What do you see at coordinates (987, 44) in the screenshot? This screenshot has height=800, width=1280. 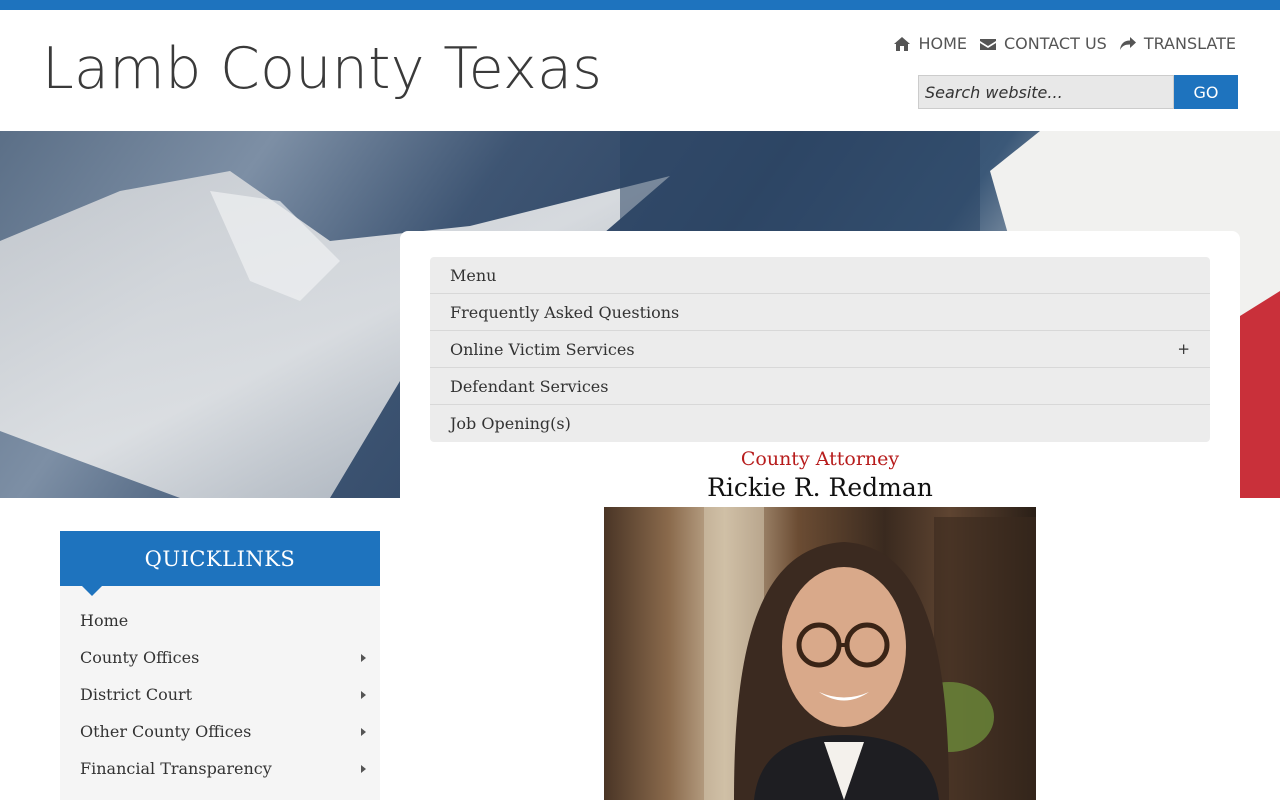 I see `envelope-icon` at bounding box center [987, 44].